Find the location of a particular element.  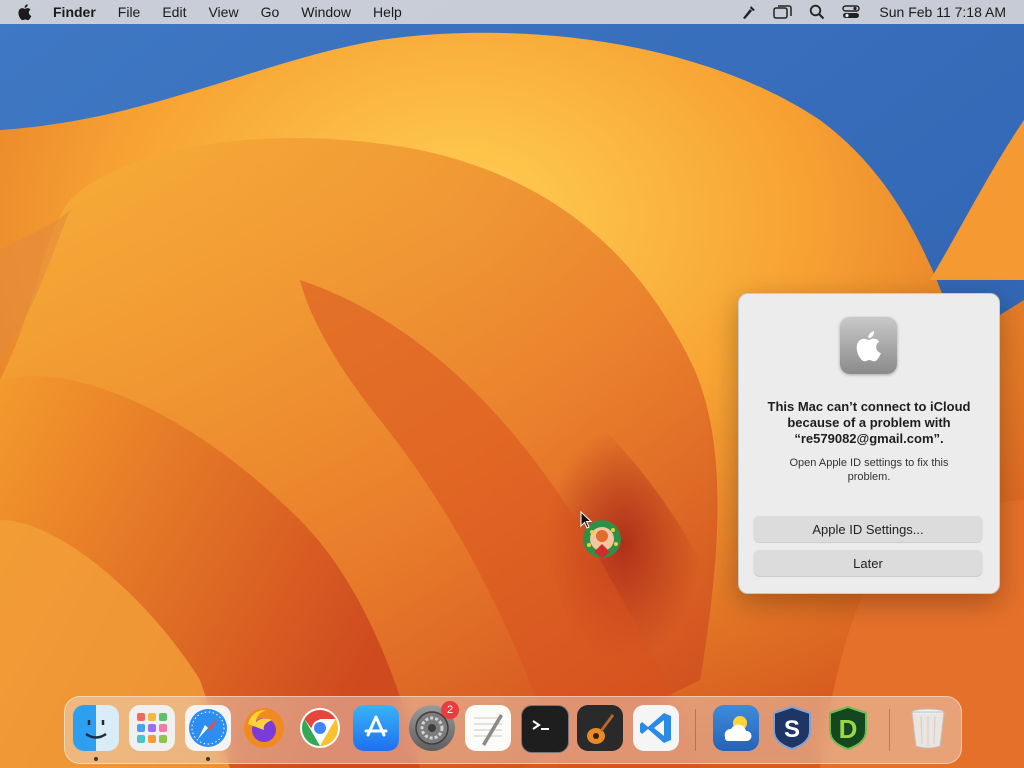

dock-system-settings-icon: 2 is located at coordinates (434, 726).